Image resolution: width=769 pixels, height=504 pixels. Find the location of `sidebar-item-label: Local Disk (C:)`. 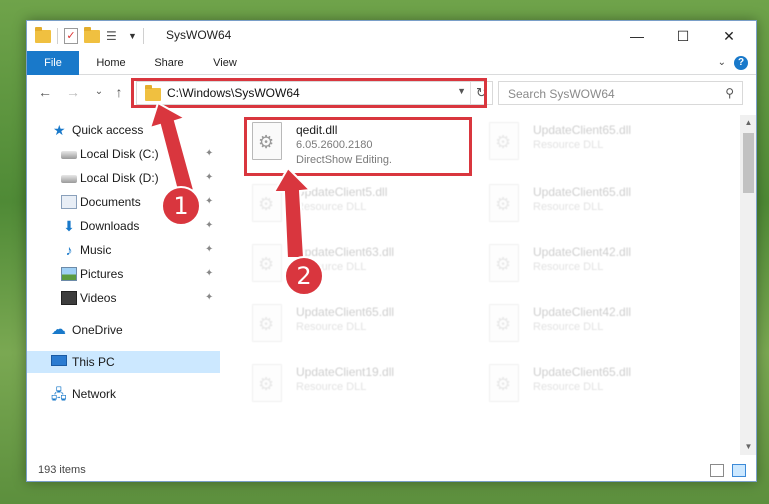

sidebar-item-label: Local Disk (C:) is located at coordinates (119, 154).